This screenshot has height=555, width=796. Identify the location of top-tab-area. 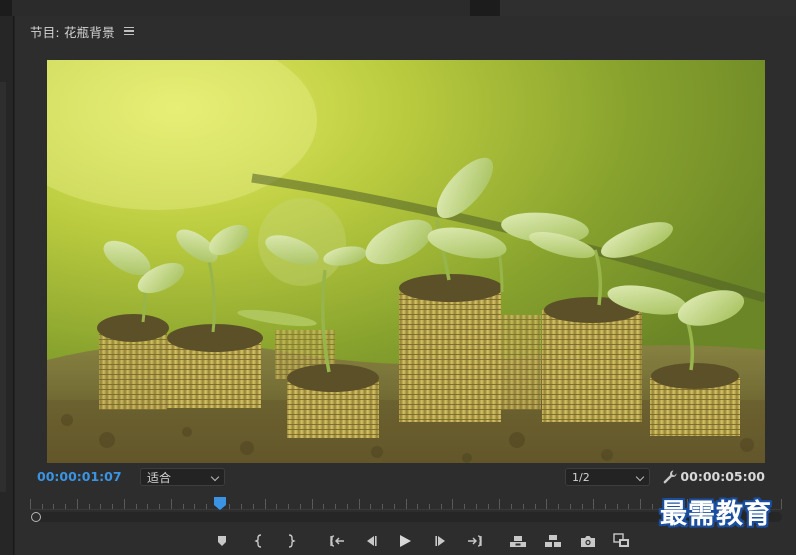
(241, 8).